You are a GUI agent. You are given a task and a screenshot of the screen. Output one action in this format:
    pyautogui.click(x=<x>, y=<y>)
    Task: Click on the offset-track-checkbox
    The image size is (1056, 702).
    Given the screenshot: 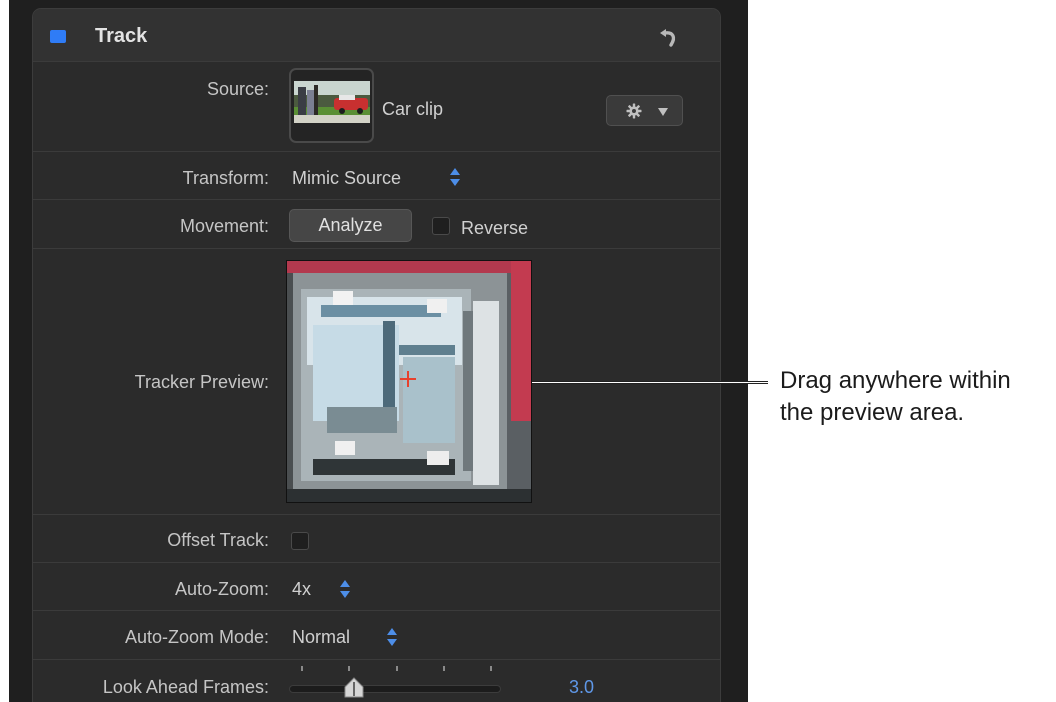 What is the action you would take?
    pyautogui.click(x=300, y=541)
    